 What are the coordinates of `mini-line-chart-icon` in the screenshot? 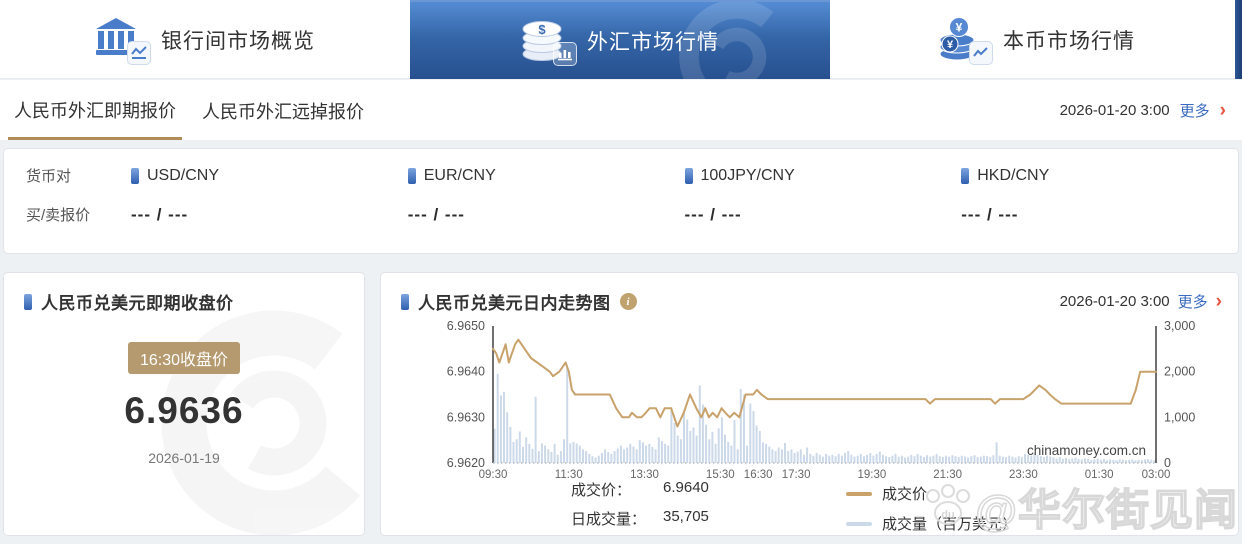 It's located at (139, 52).